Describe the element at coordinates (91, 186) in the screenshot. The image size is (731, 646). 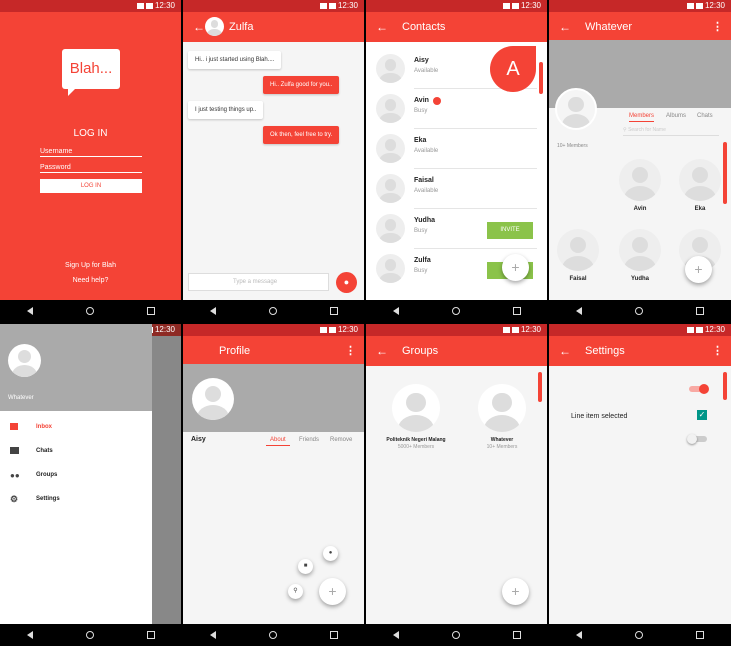
I see `login-button: LOG IN` at that location.